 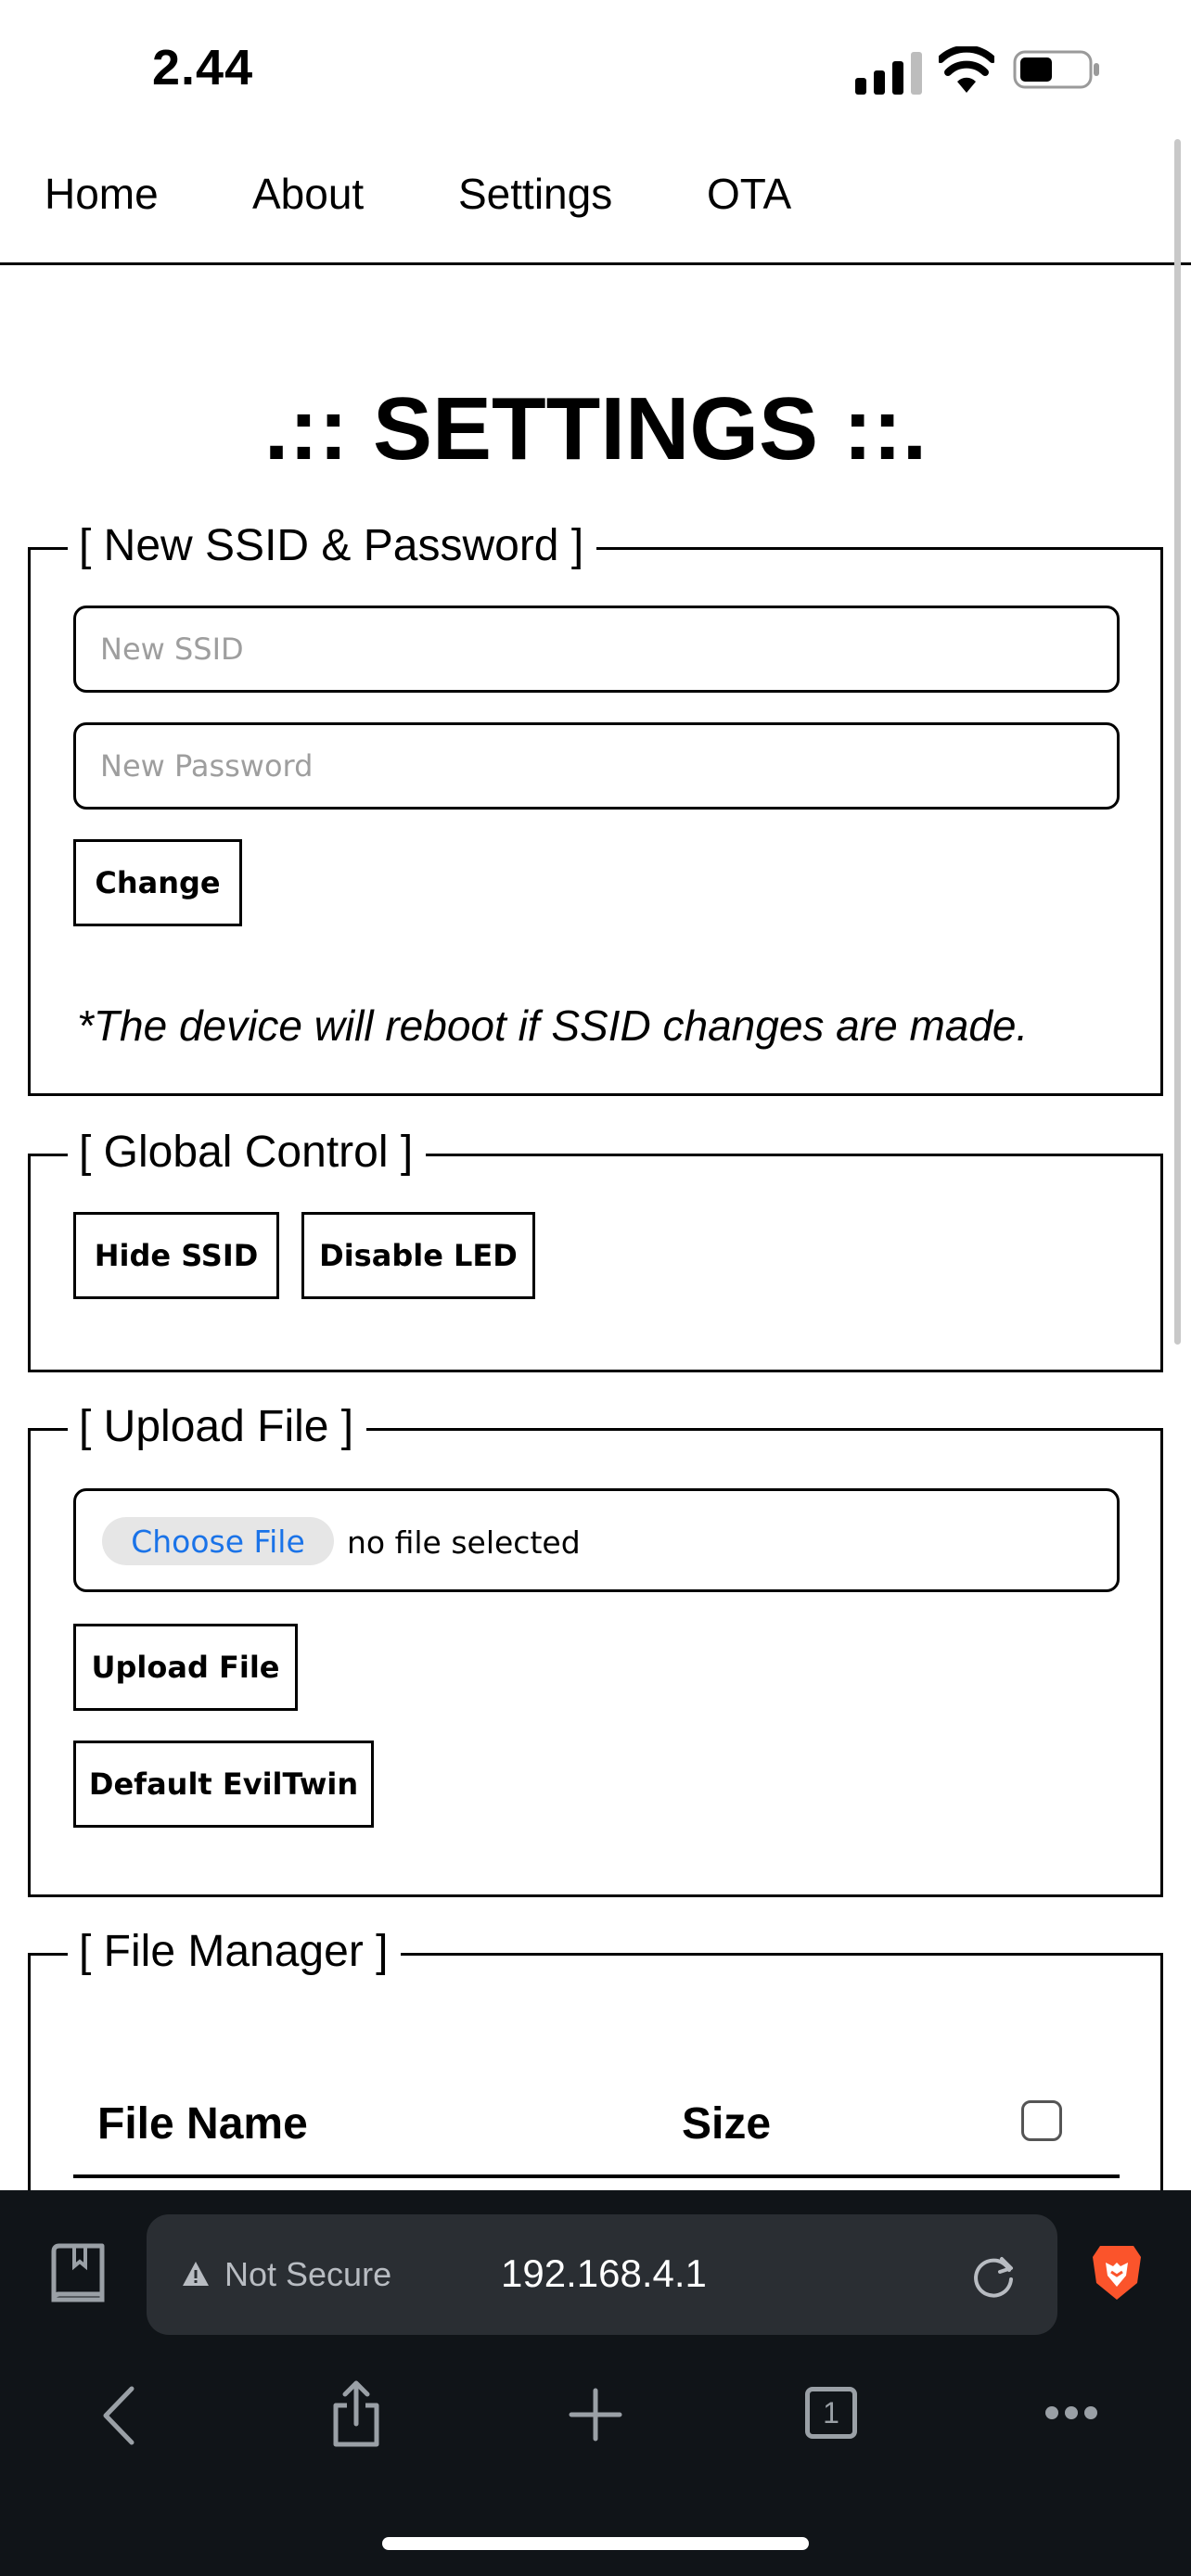 I want to click on file-name-column-header: File Name, so click(x=202, y=2124).